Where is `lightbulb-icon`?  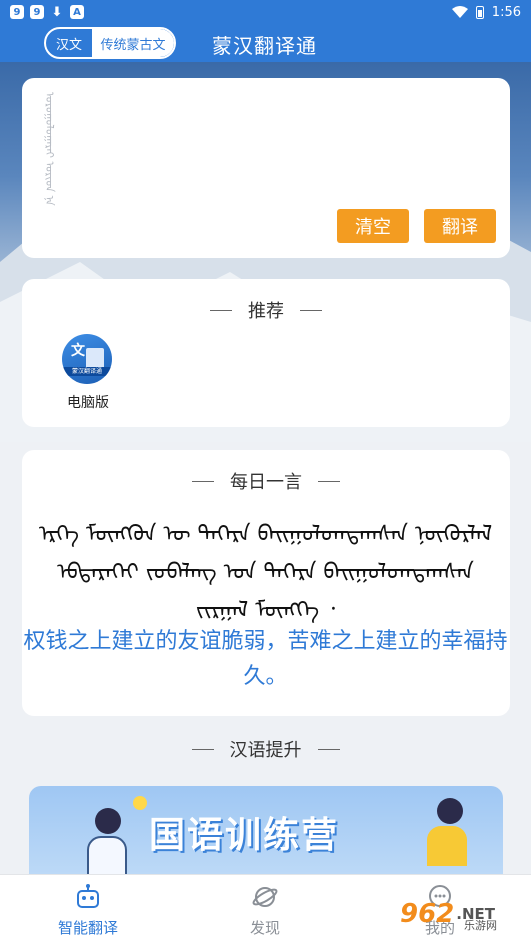 lightbulb-icon is located at coordinates (140, 803).